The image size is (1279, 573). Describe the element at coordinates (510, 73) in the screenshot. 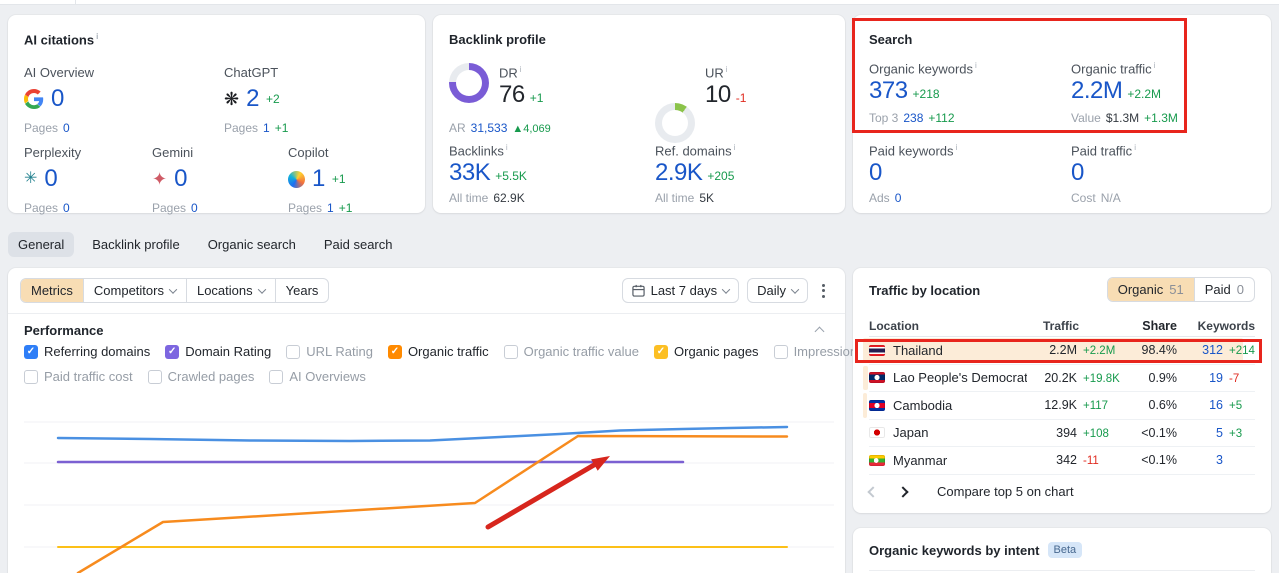

I see `dr-label: DR i` at that location.